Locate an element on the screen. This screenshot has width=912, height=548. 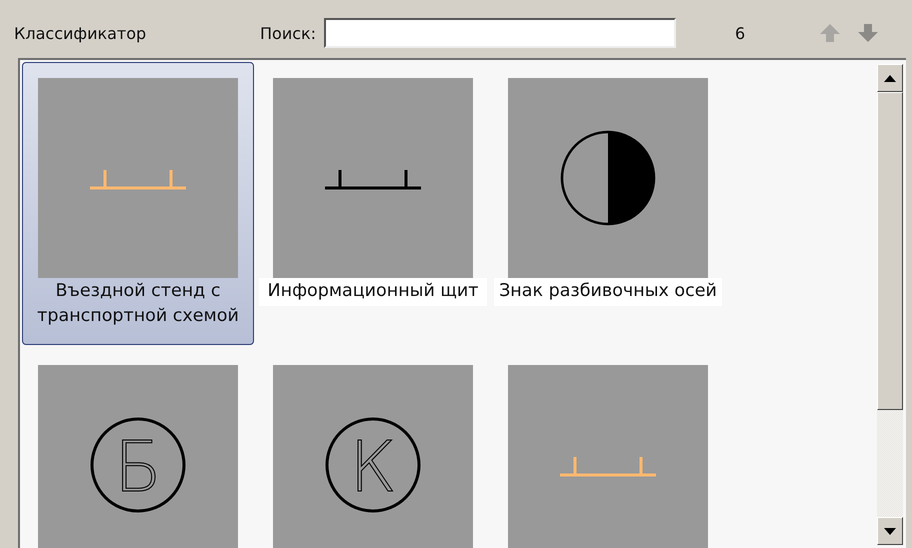
result-count: 6 is located at coordinates (740, 33).